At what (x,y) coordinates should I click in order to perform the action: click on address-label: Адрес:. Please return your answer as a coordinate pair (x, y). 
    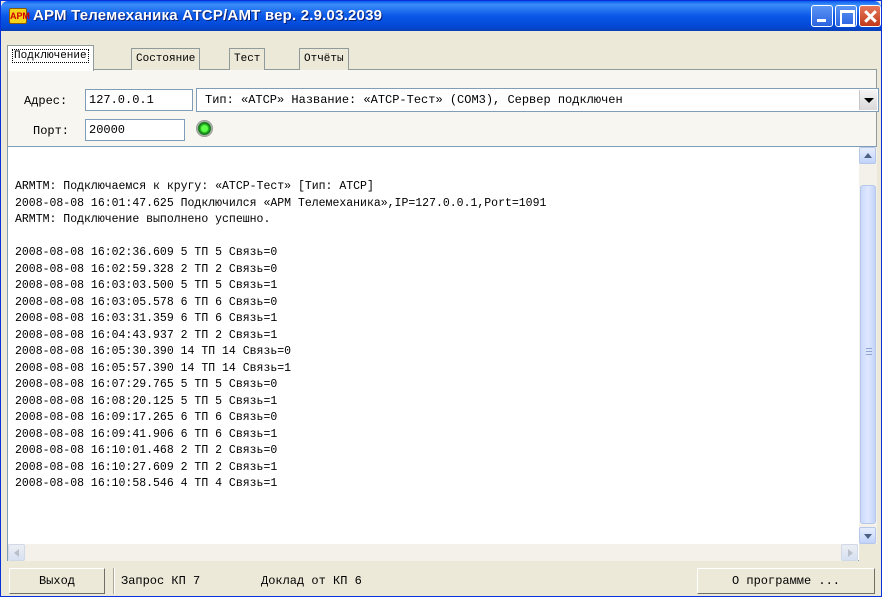
    Looking at the image, I should click on (46, 101).